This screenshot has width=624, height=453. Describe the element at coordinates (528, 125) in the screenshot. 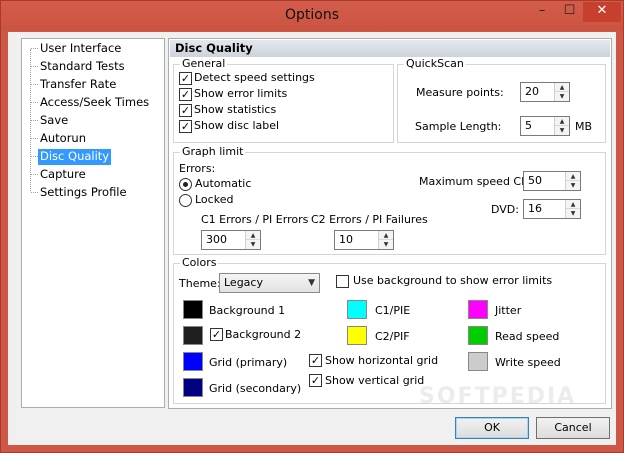

I see `sample-length-value: 5` at that location.